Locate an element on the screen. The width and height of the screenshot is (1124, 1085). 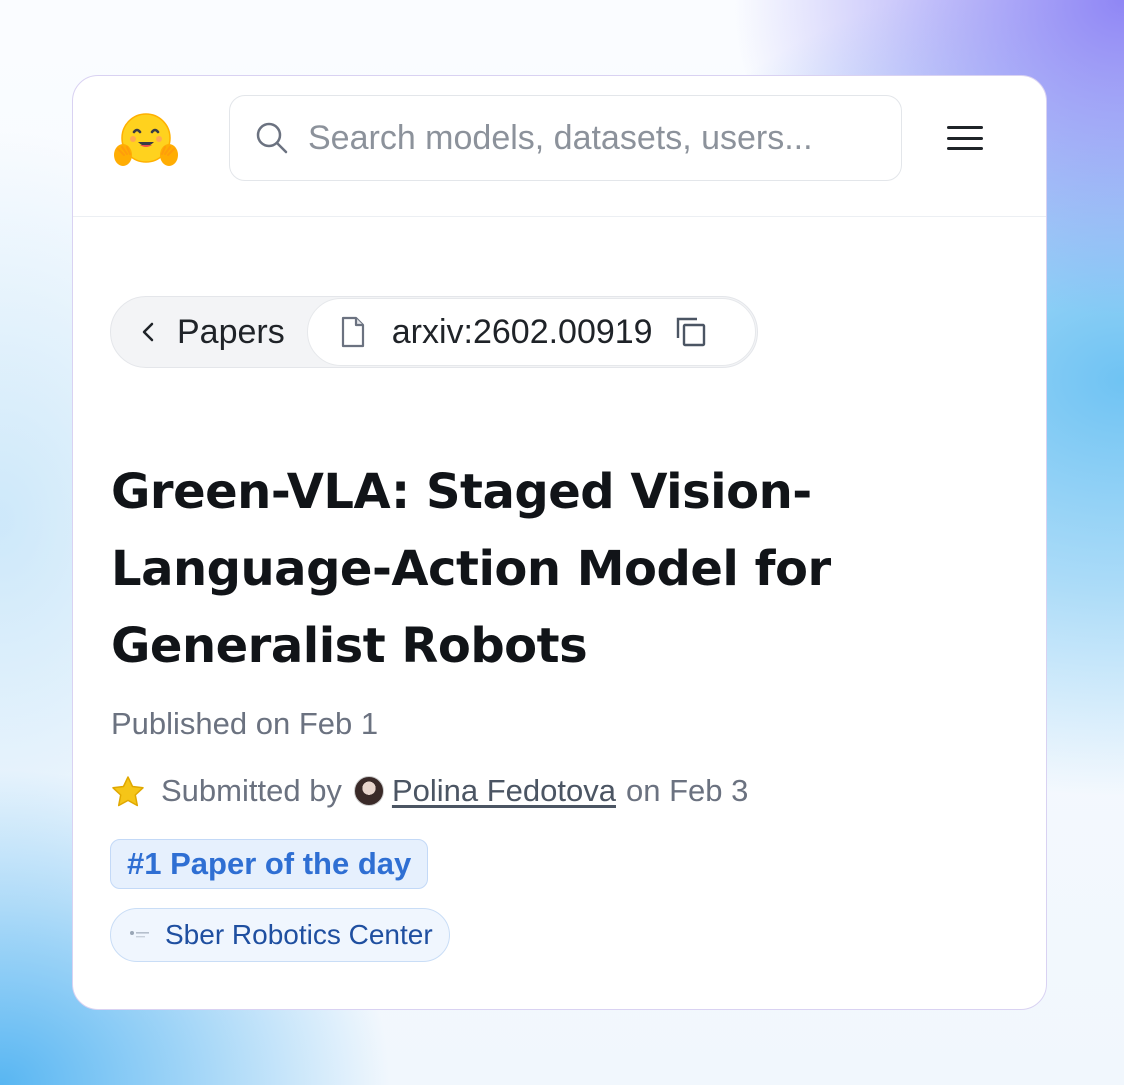
organization-logo-icon is located at coordinates (139, 934).